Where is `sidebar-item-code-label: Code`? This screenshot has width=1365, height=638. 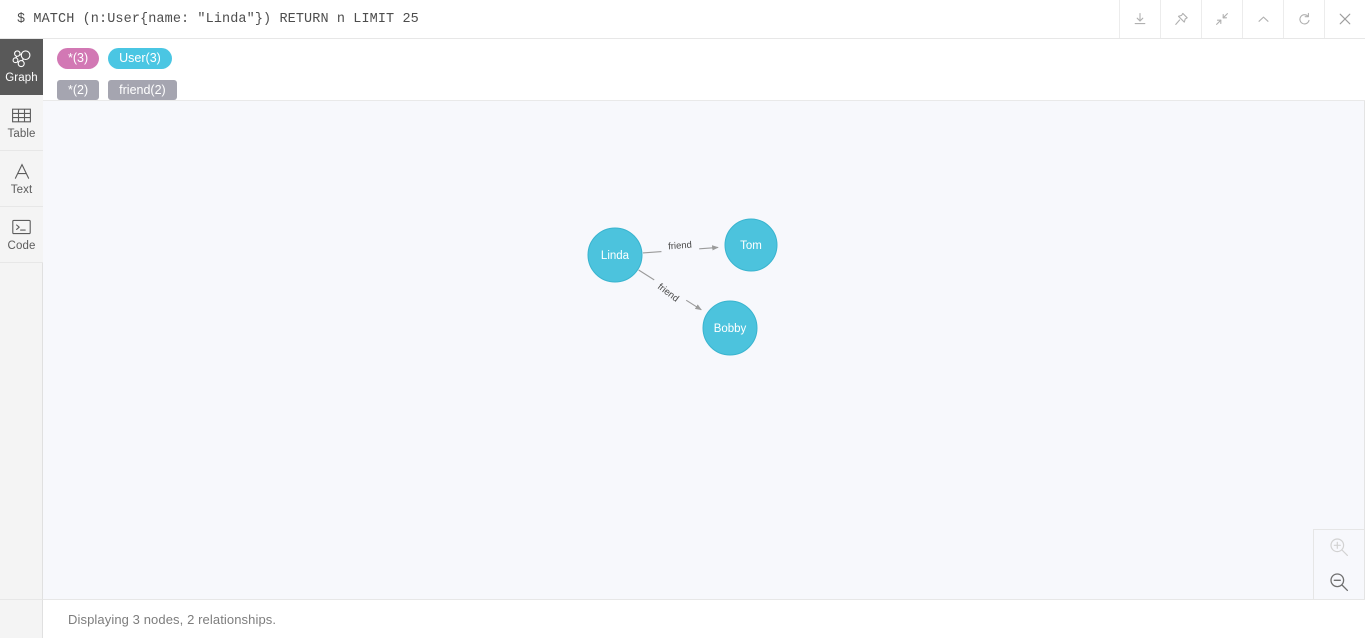 sidebar-item-code-label: Code is located at coordinates (21, 246).